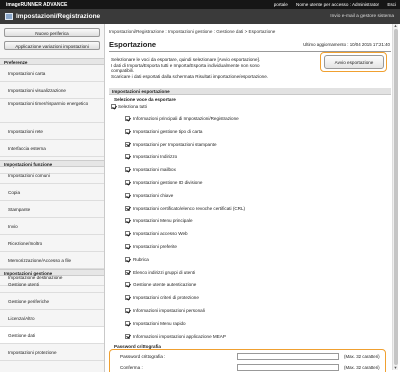  I want to click on scrollbar: ▲ ▼, so click(395, 197).